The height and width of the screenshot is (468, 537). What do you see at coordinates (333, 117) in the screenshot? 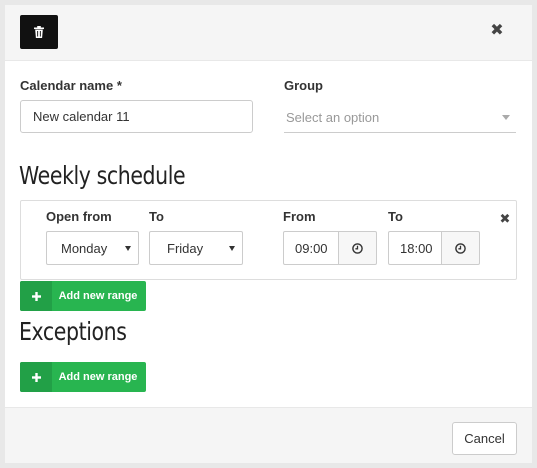
I see `group-placeholder: Select an option` at bounding box center [333, 117].